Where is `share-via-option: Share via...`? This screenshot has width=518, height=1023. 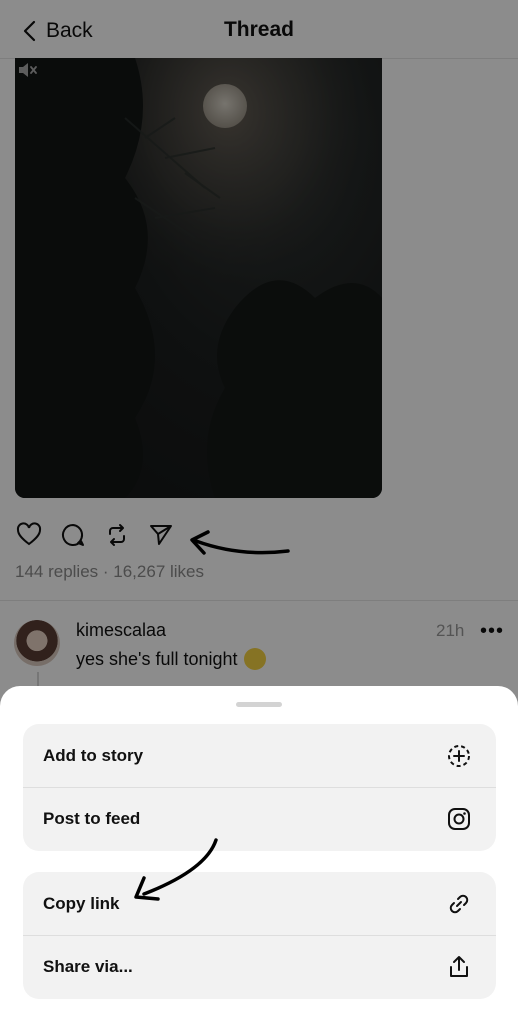
share-via-option: Share via... is located at coordinates (259, 966).